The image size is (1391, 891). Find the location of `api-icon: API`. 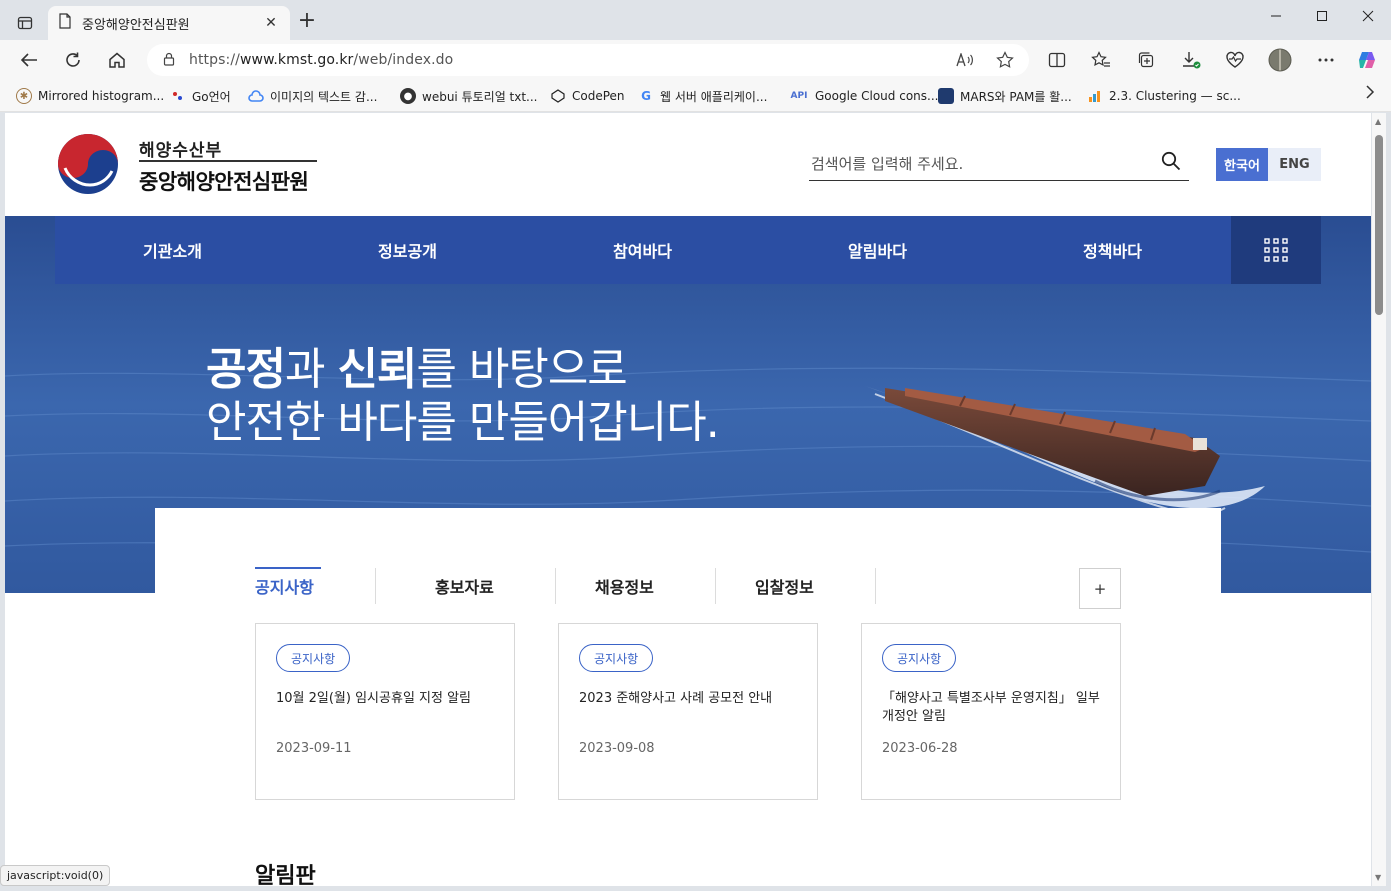

api-icon: API is located at coordinates (799, 96).